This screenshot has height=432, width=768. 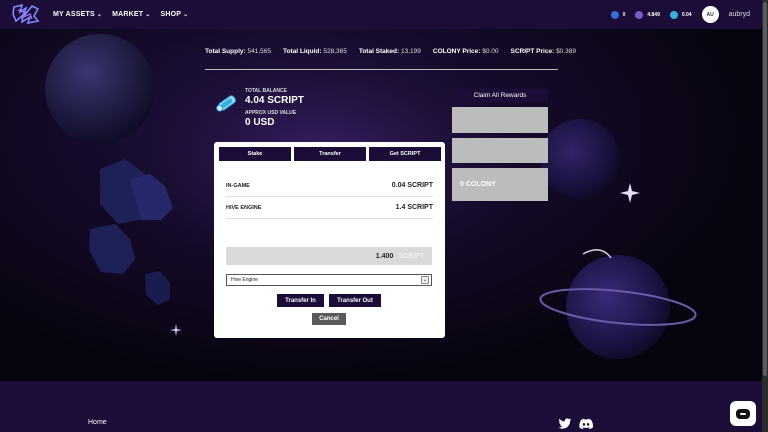 I want to click on usd-value: 0 USD, so click(x=260, y=122).